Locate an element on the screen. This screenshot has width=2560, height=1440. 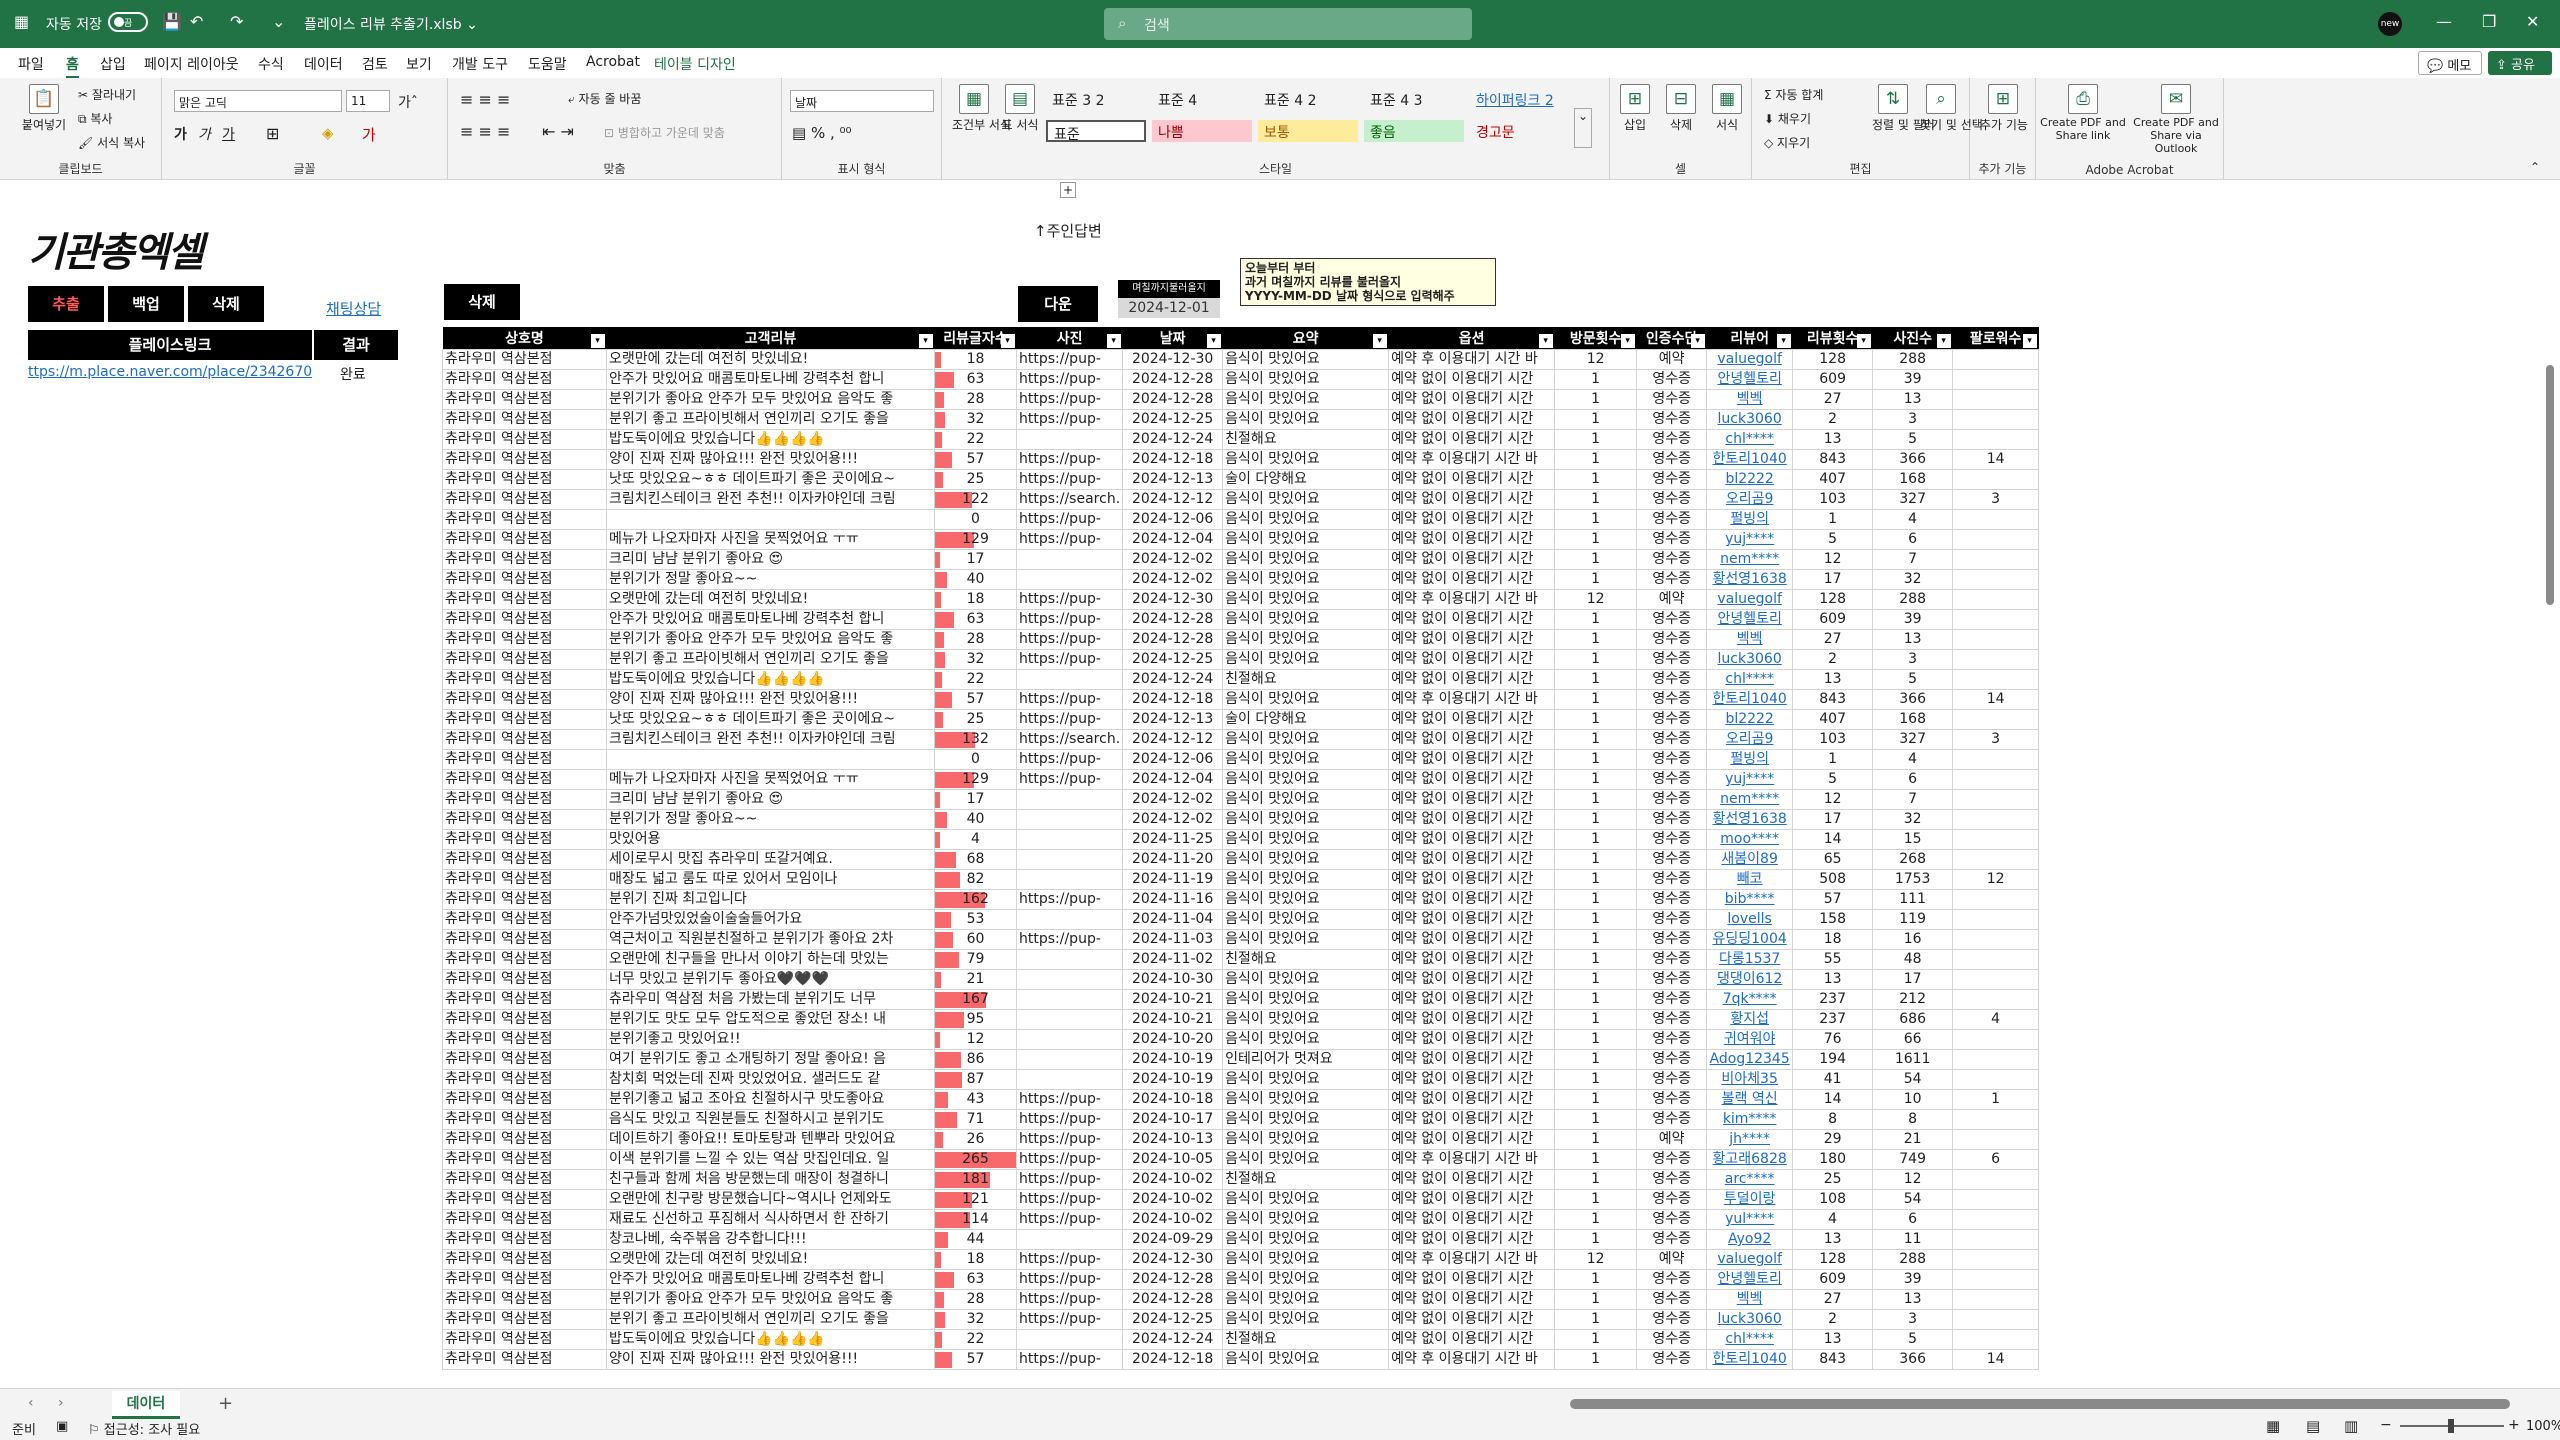
table-cell: 212 is located at coordinates (1913, 999).